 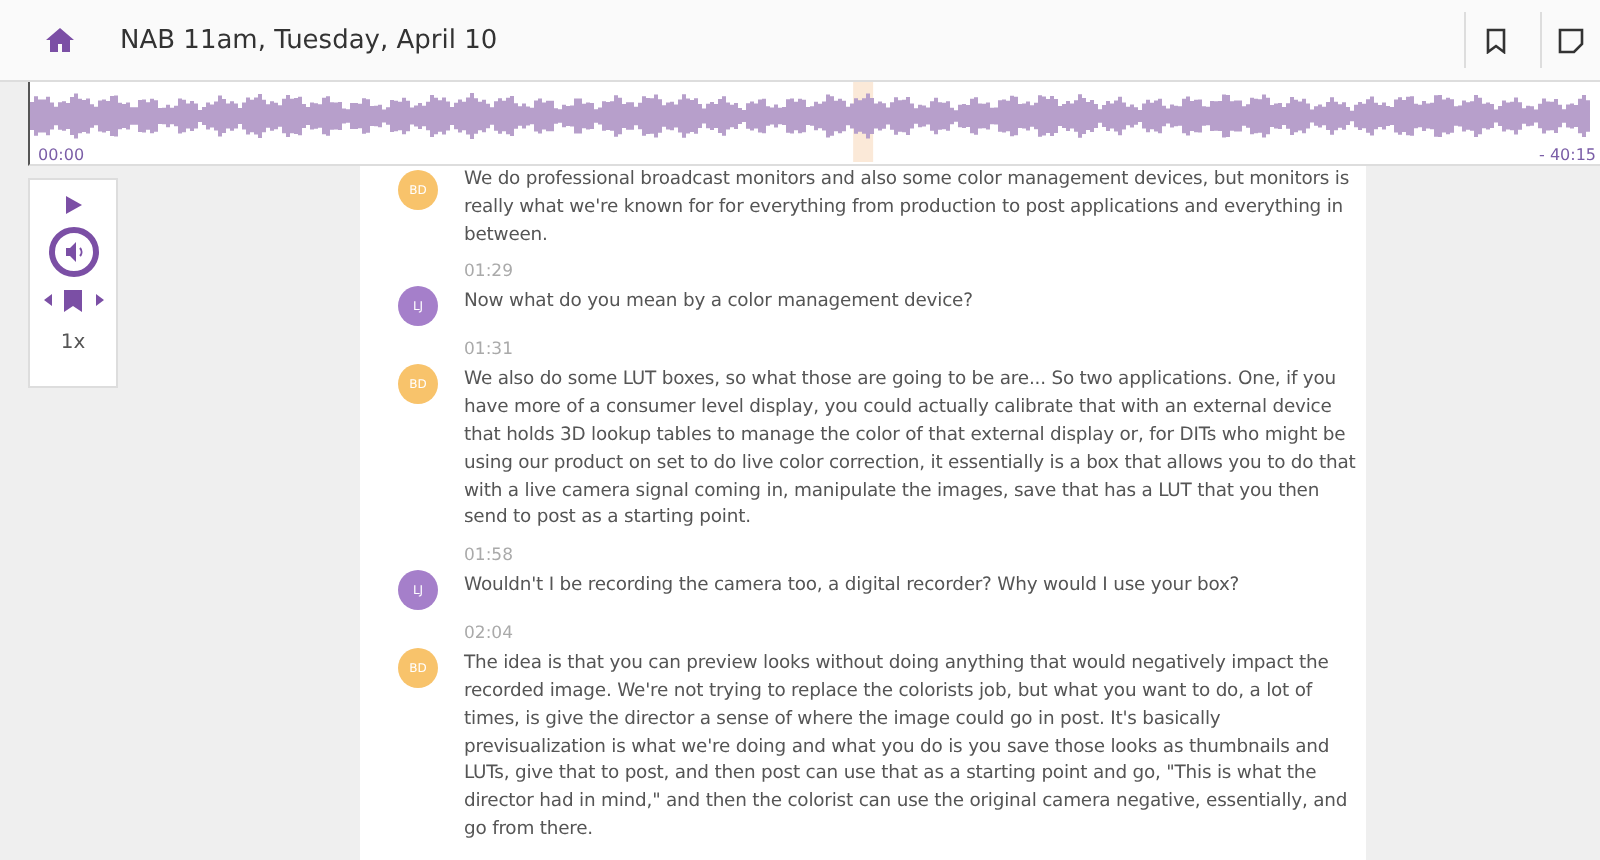 What do you see at coordinates (489, 351) in the screenshot?
I see `timestamp: 01:31` at bounding box center [489, 351].